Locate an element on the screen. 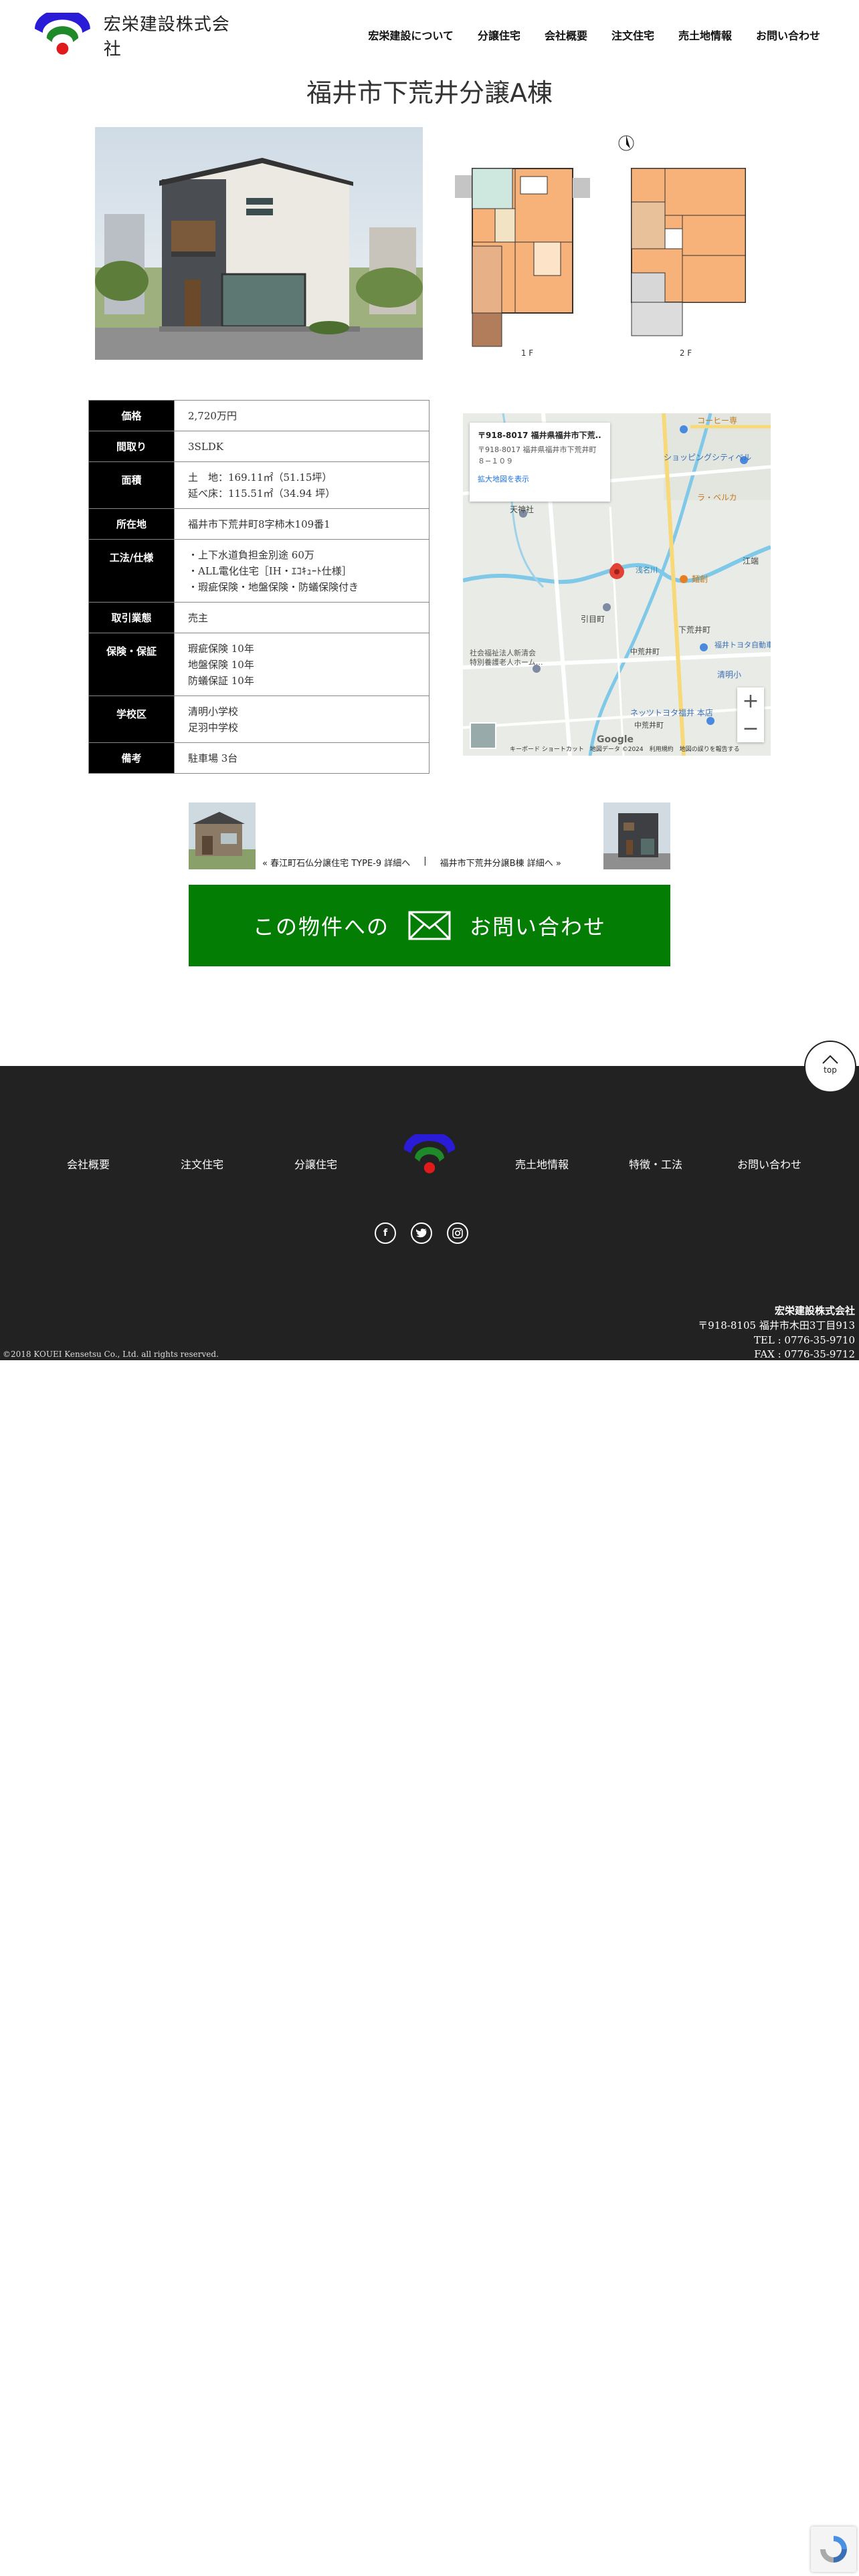 Image resolution: width=859 pixels, height=2576 pixels. recaptcha-badge is located at coordinates (833, 2549).